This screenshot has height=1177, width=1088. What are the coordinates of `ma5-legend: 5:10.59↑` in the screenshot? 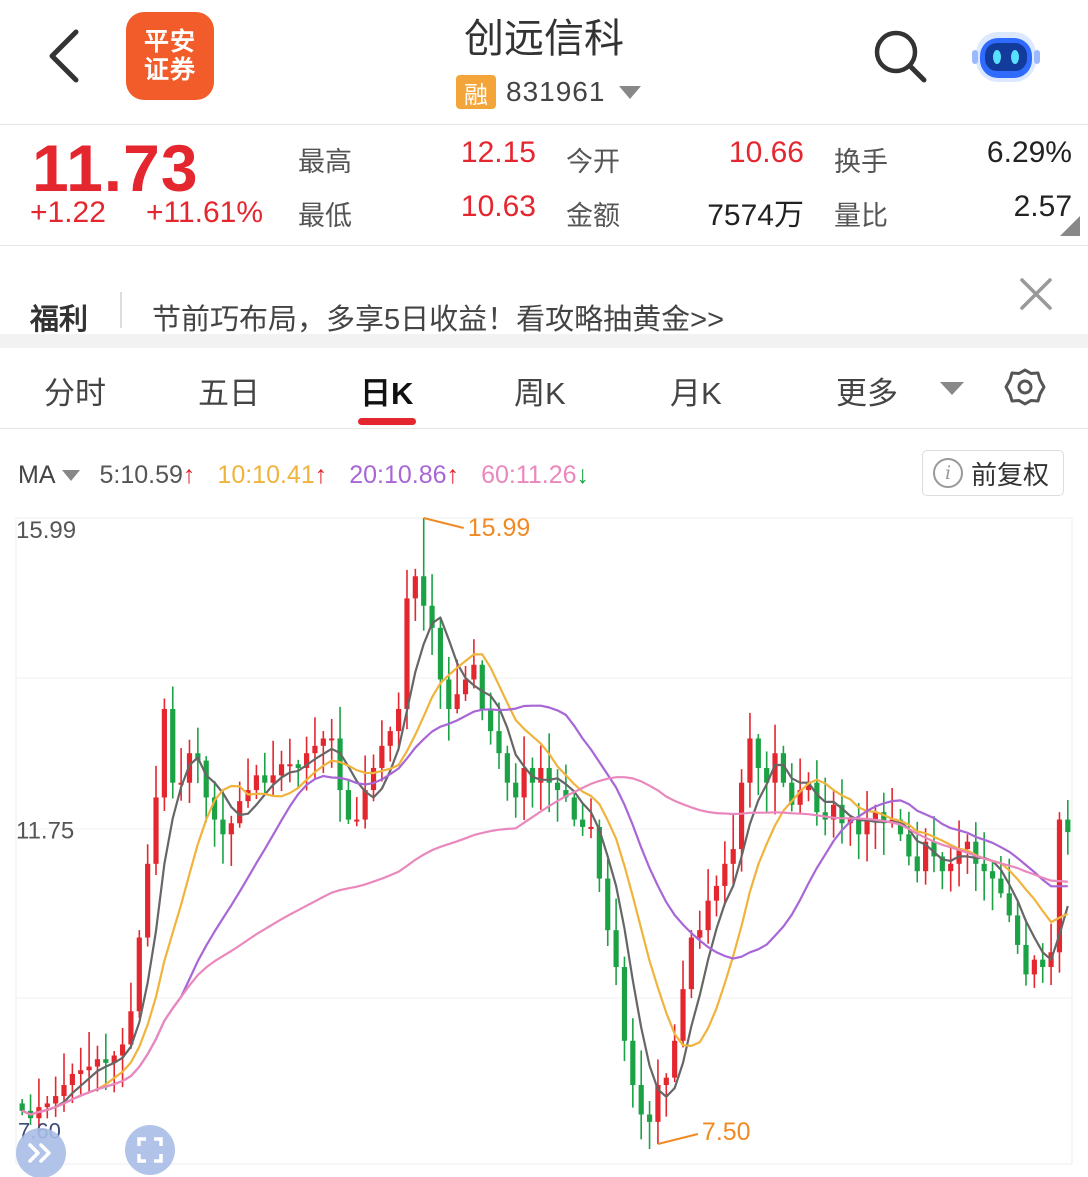 It's located at (148, 475).